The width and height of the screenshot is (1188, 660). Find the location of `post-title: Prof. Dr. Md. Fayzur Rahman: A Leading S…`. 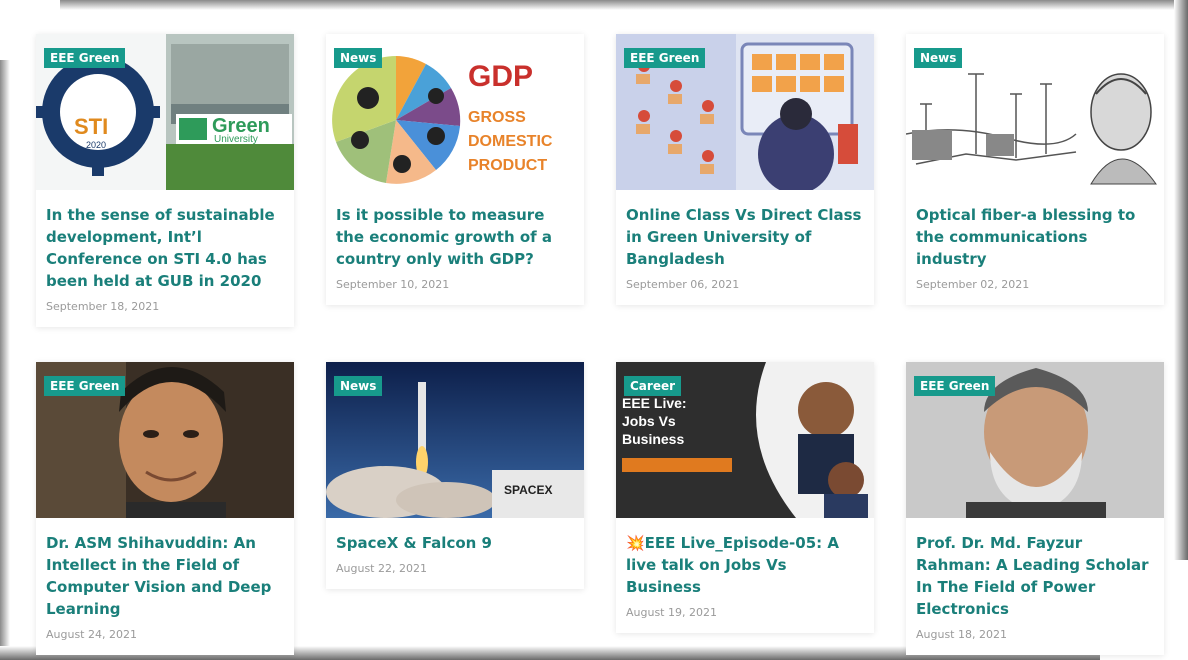

post-title: Prof. Dr. Md. Fayzur Rahman: A Leading S… is located at coordinates (1035, 576).